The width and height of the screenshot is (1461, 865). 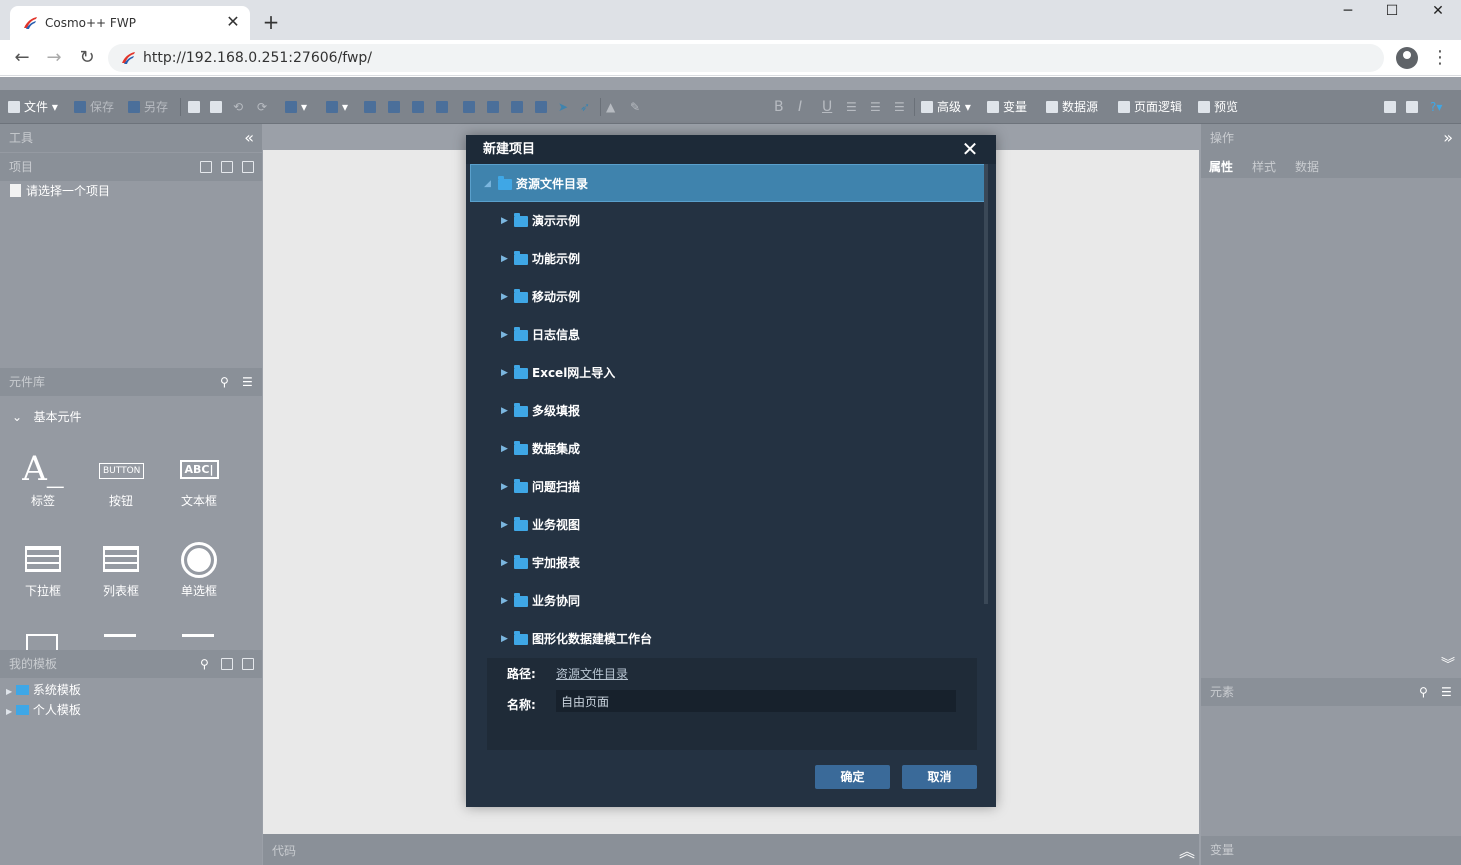 What do you see at coordinates (1150, 107) in the screenshot?
I see `page-logic-button: 页面逻辑` at bounding box center [1150, 107].